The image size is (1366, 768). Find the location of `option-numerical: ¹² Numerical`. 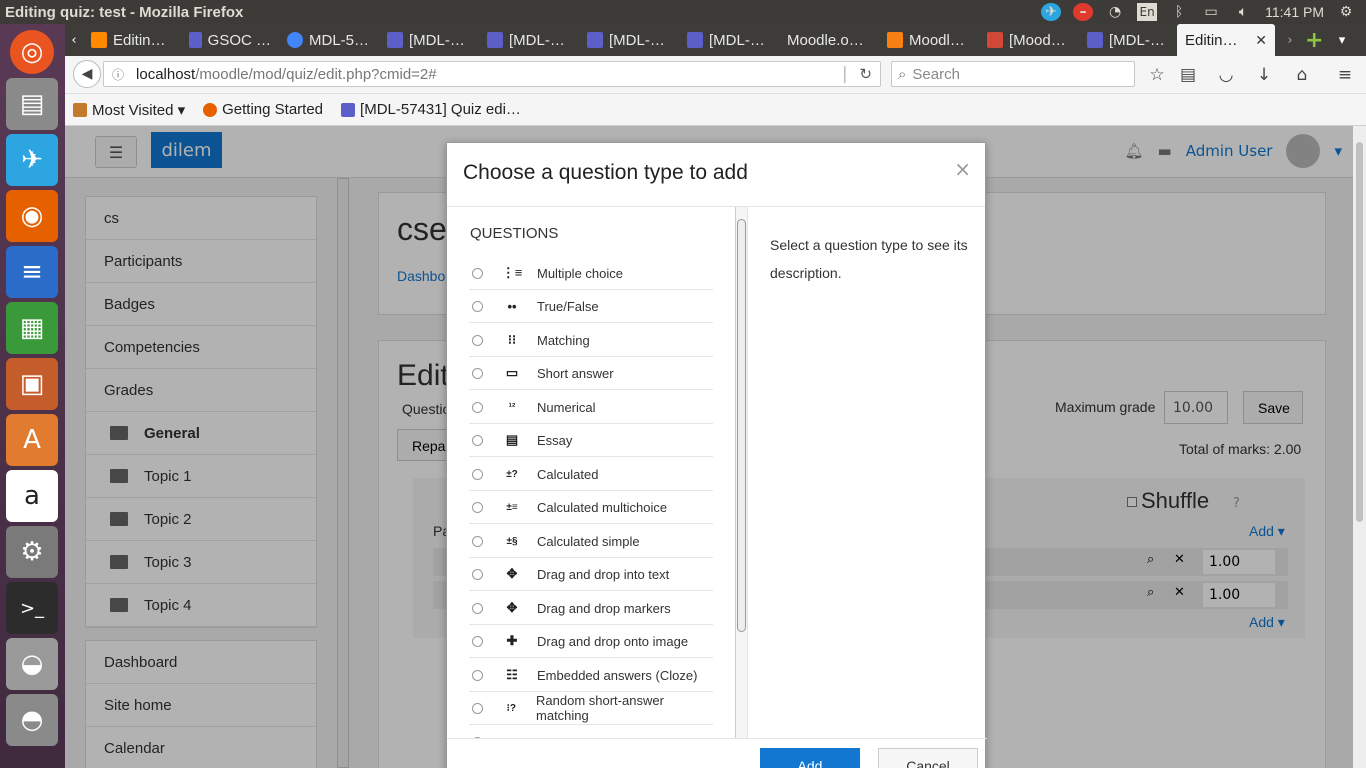

option-numerical: ¹² Numerical is located at coordinates (591, 407).